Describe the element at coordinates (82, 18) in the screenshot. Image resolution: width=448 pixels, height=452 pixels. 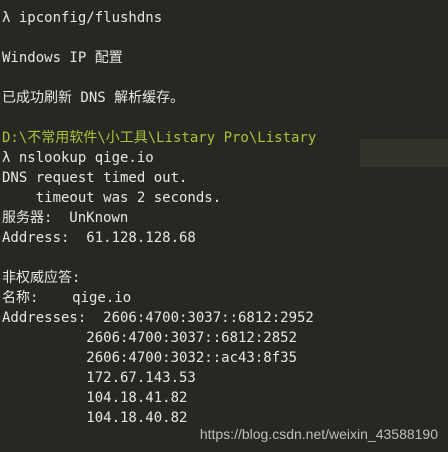
I see `terminal-line-command-flushdns: λ ipconfig/flushdns` at that location.